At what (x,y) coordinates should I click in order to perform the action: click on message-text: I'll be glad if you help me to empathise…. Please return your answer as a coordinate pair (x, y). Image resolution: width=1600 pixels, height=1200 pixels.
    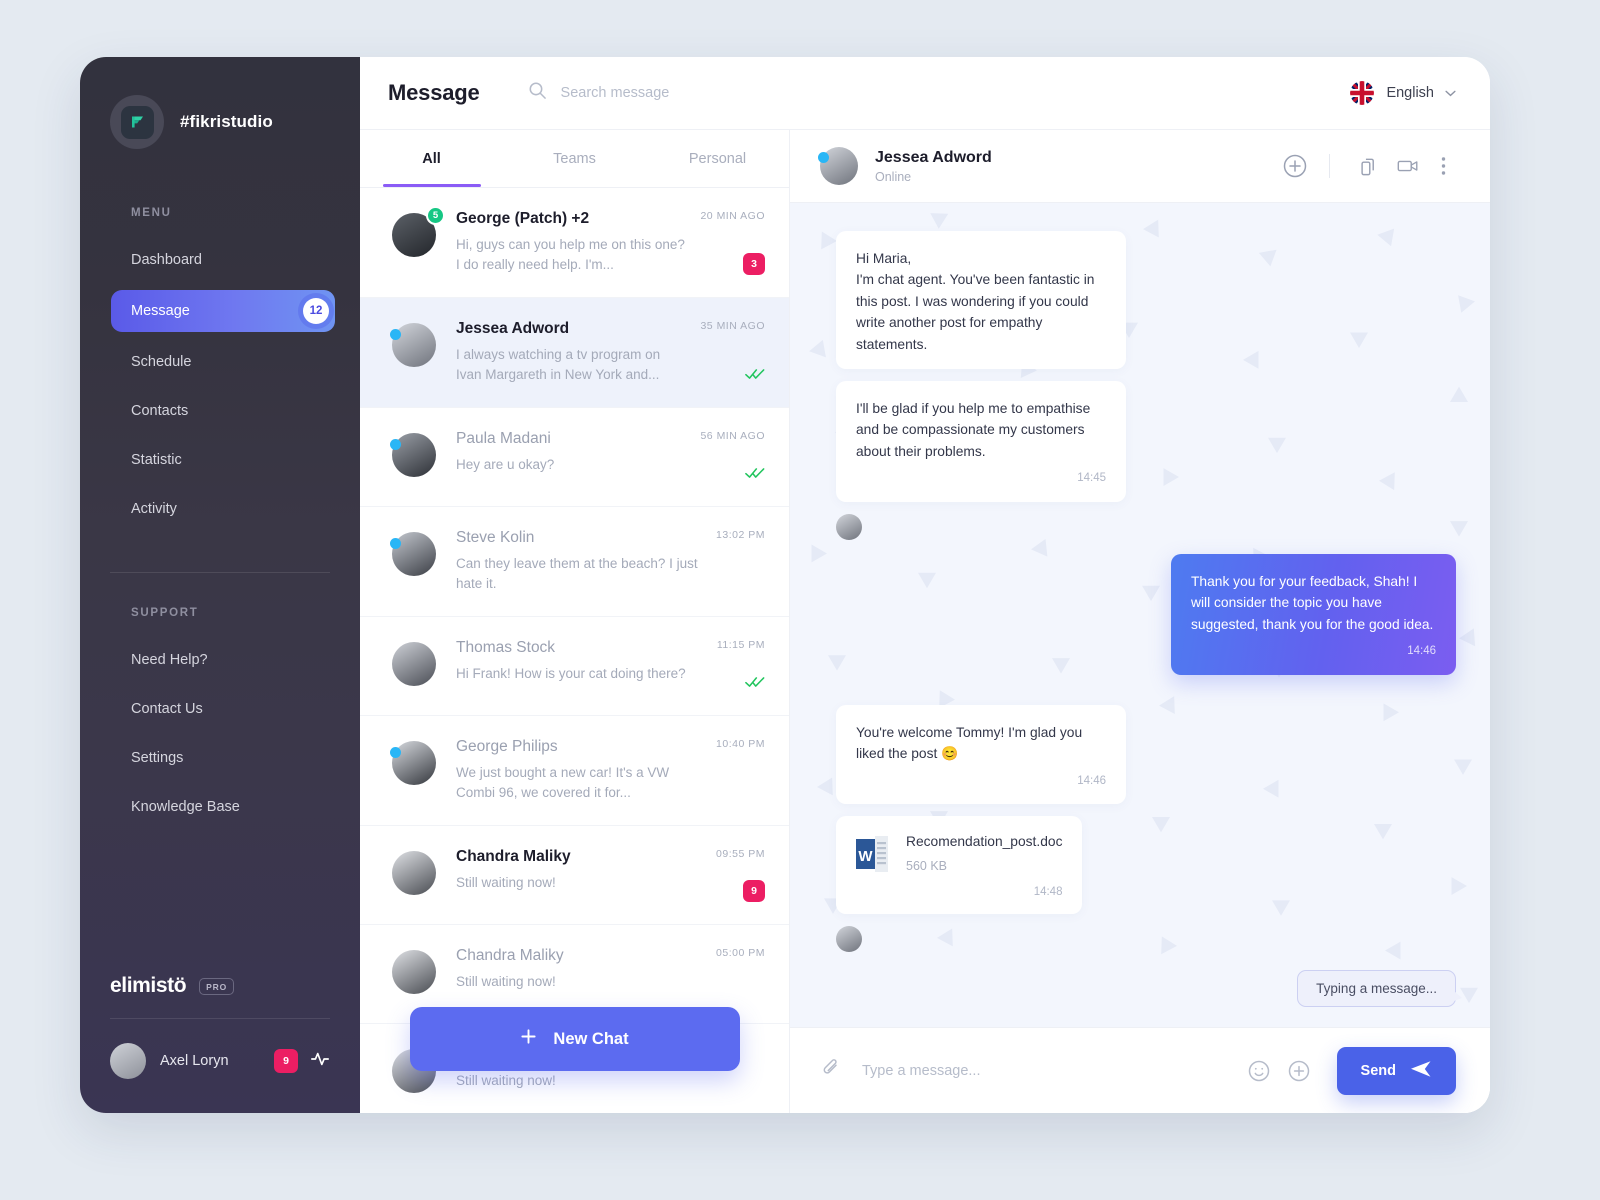
    Looking at the image, I should click on (973, 429).